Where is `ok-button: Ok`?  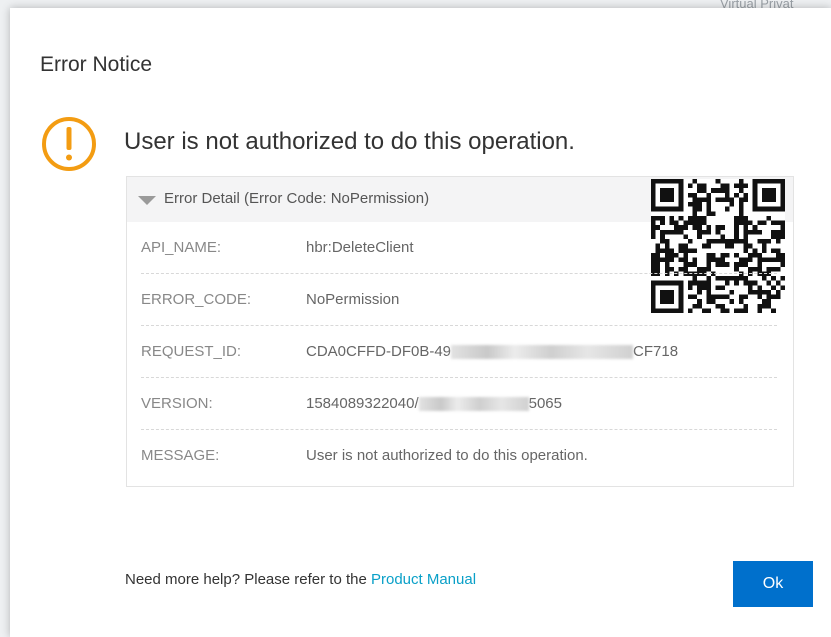 ok-button: Ok is located at coordinates (773, 584).